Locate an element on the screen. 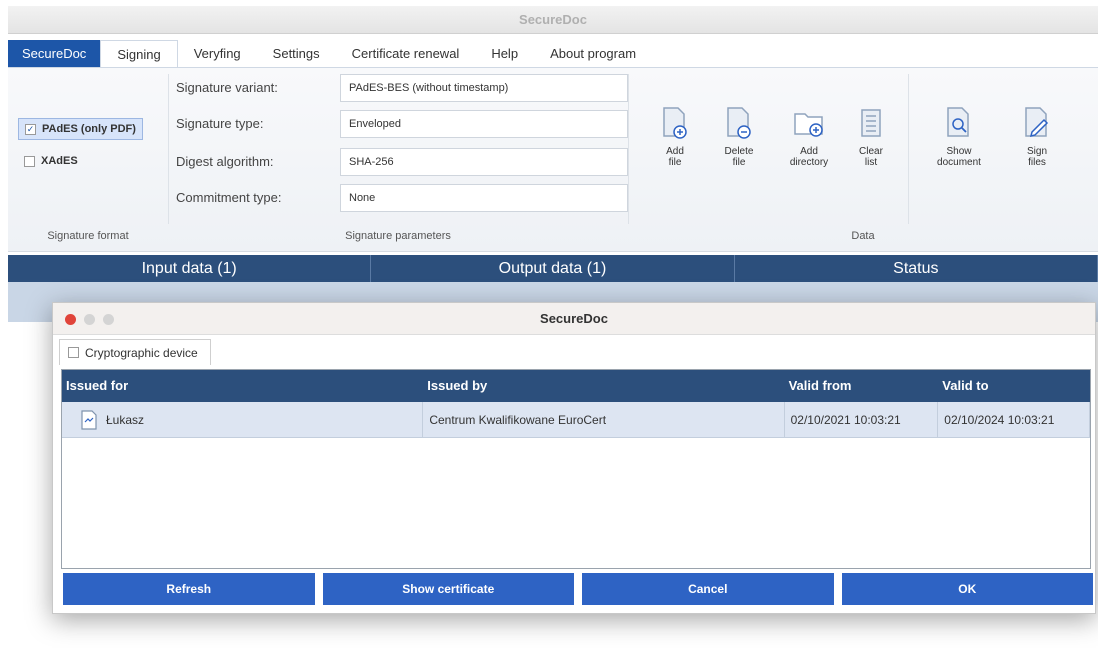 The image size is (1098, 648). delete-file-icon is located at coordinates (739, 123).